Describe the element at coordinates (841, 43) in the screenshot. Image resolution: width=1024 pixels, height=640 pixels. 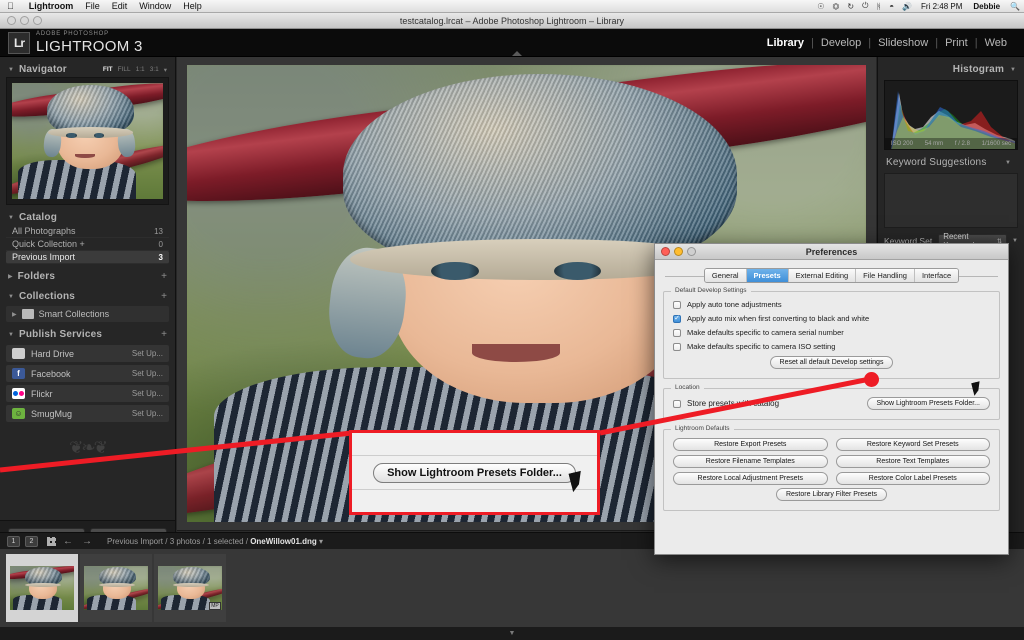
I see `module-develop: Develop` at that location.